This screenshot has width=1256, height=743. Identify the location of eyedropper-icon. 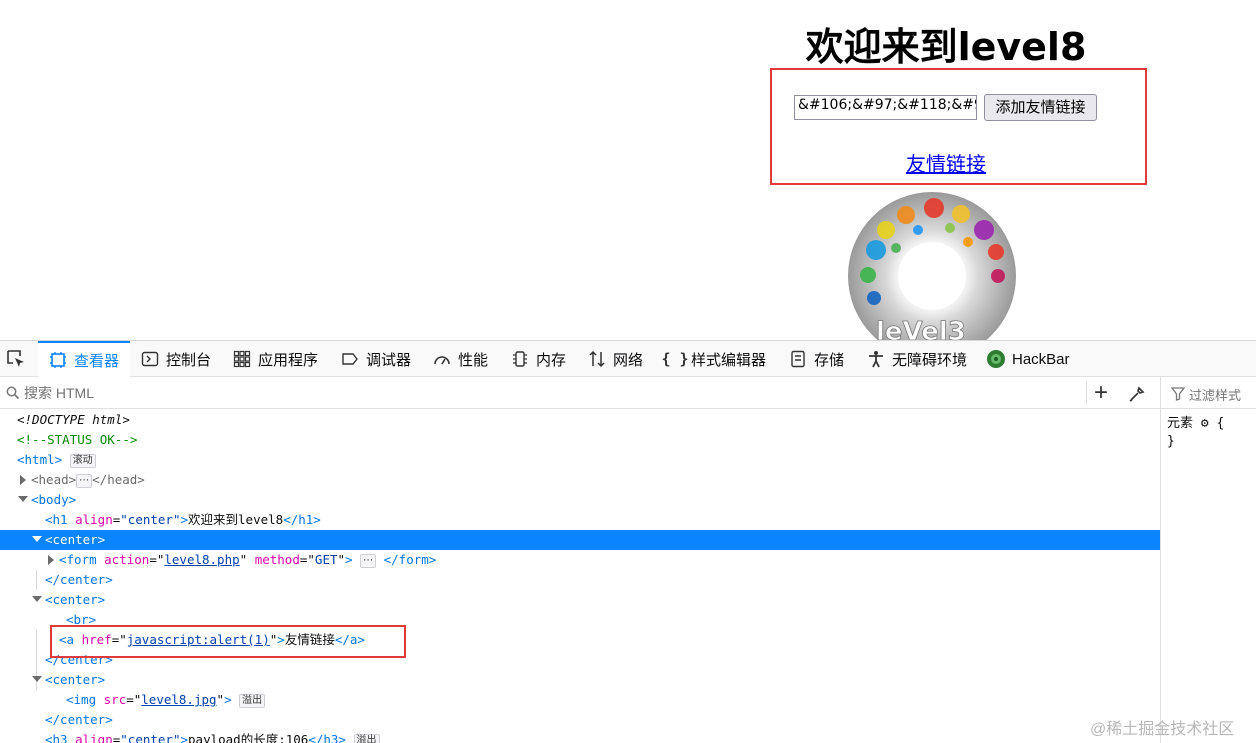
(1137, 394).